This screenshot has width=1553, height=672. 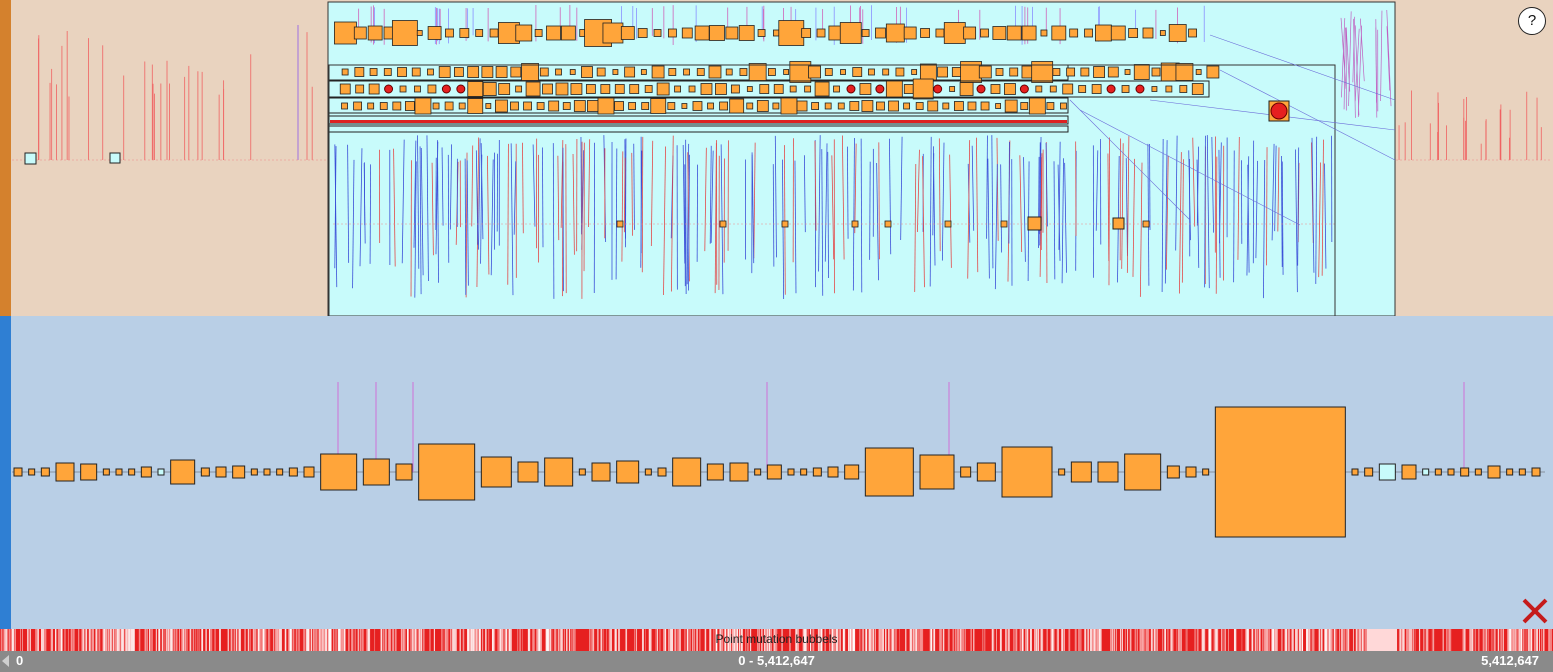 I want to click on mutation-line, so click(x=370, y=214).